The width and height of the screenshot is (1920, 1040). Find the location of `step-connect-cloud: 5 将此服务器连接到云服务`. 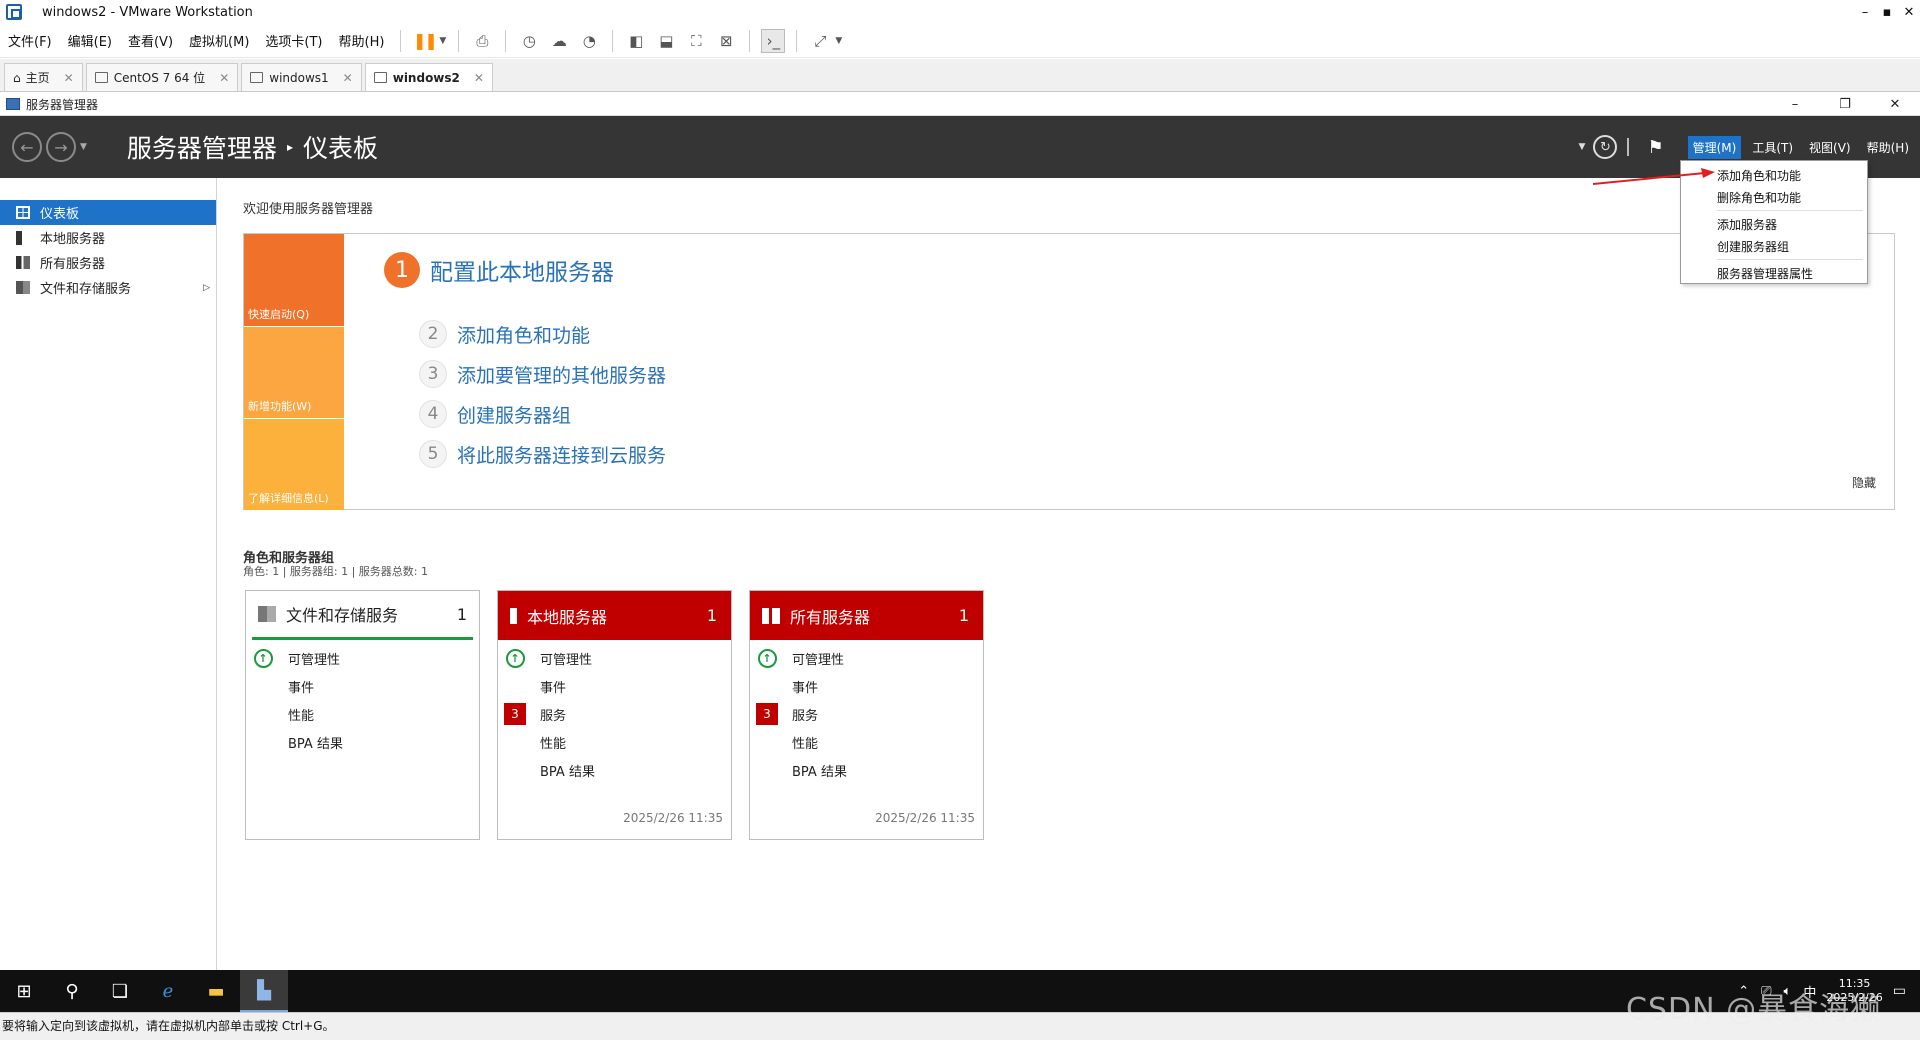

step-connect-cloud: 5 将此服务器连接到云服务 is located at coordinates (542, 454).